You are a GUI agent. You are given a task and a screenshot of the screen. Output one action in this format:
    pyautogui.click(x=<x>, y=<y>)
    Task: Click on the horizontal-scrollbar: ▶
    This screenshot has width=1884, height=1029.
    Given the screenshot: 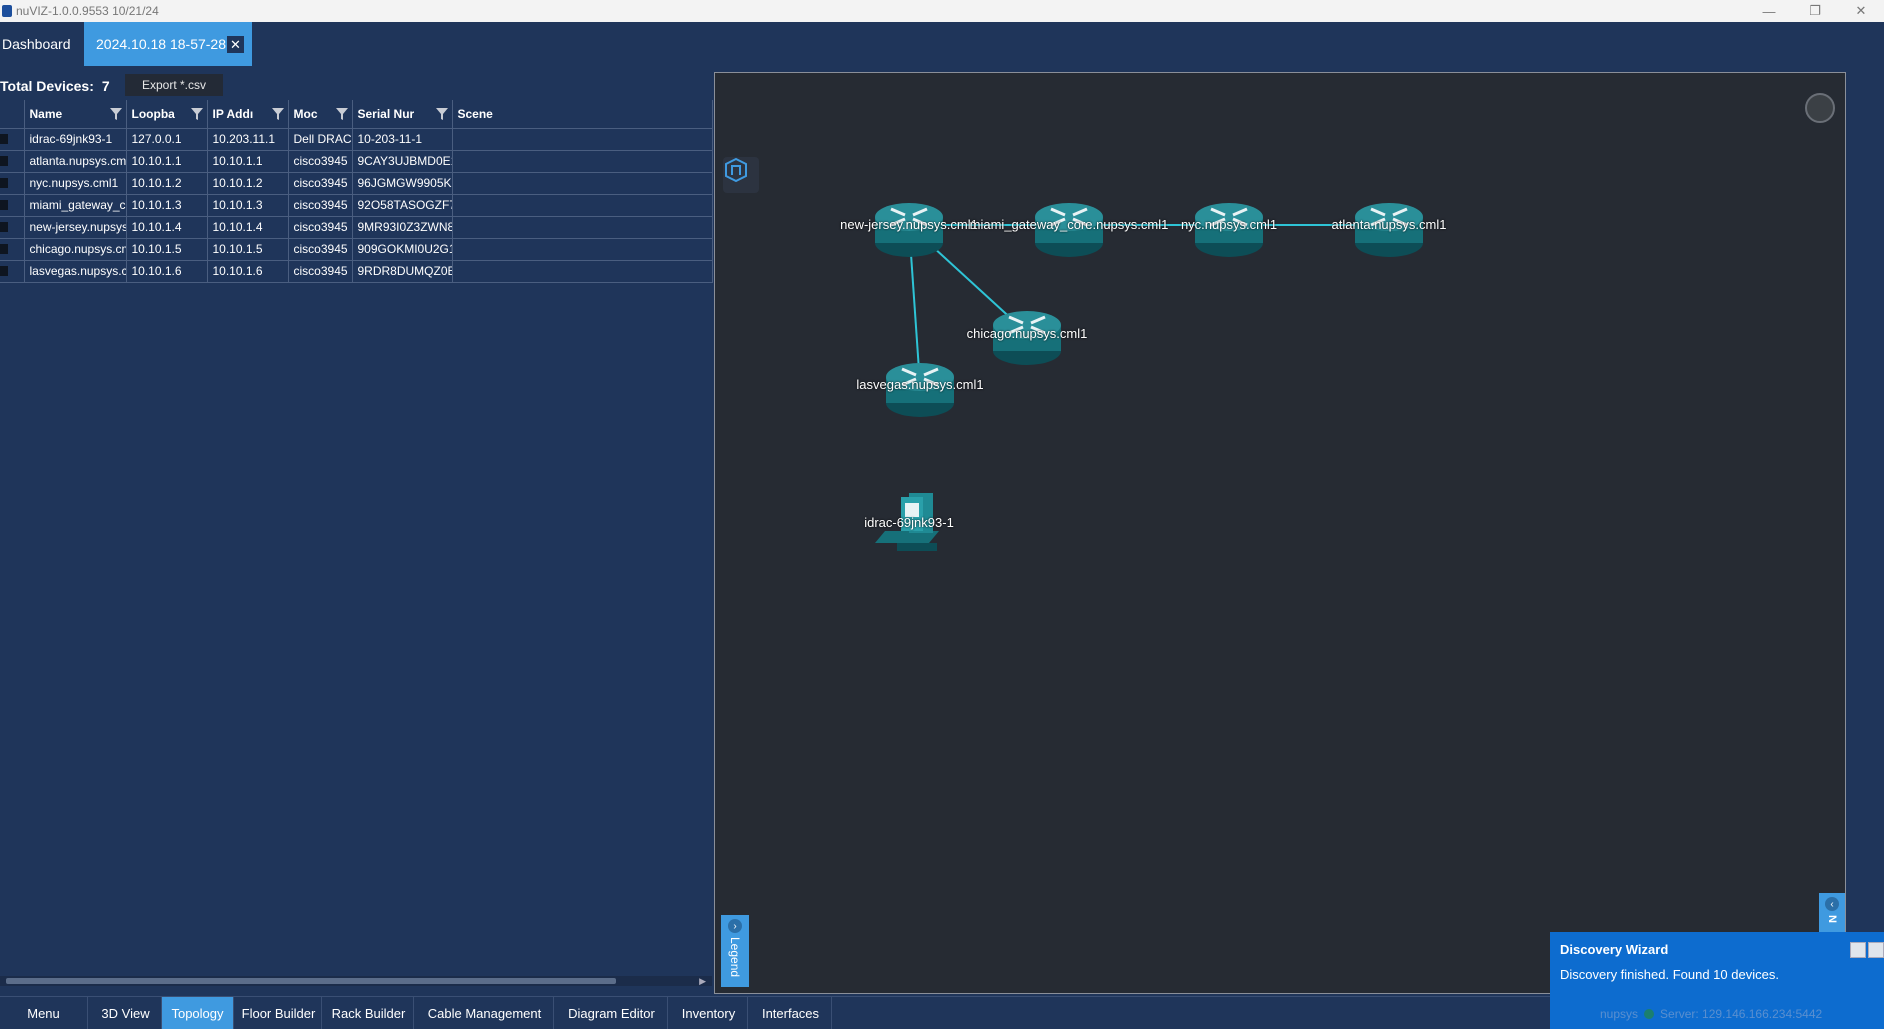 What is the action you would take?
    pyautogui.click(x=356, y=981)
    